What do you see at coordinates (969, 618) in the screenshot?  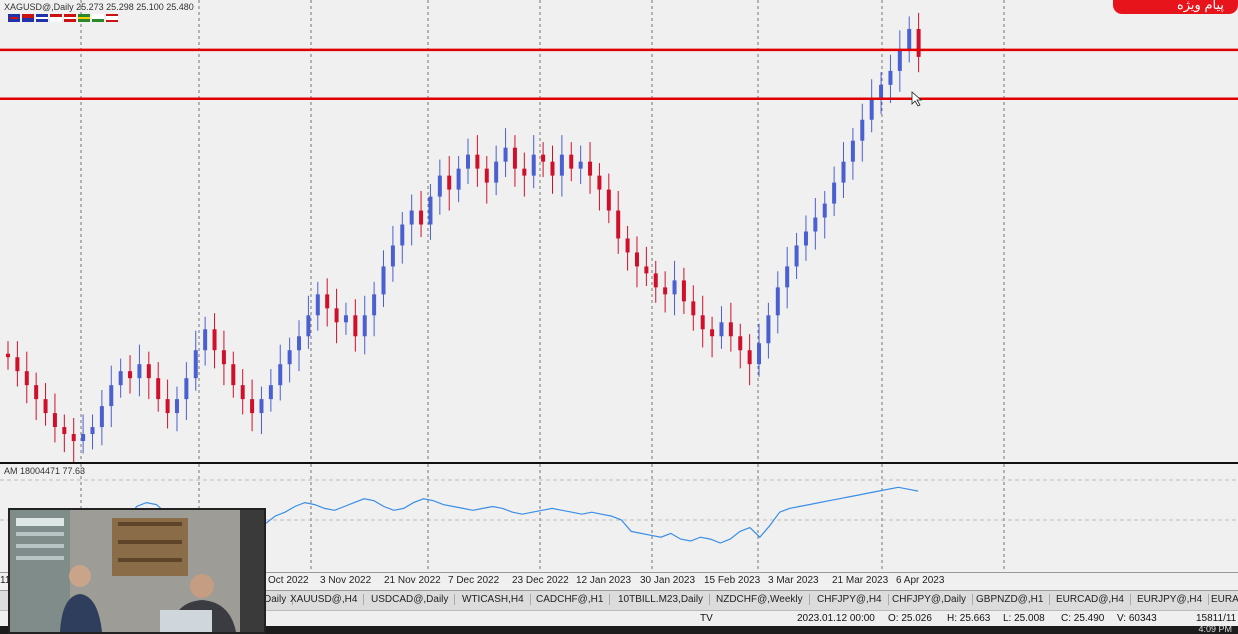 I see `status-high: H: 25.663` at bounding box center [969, 618].